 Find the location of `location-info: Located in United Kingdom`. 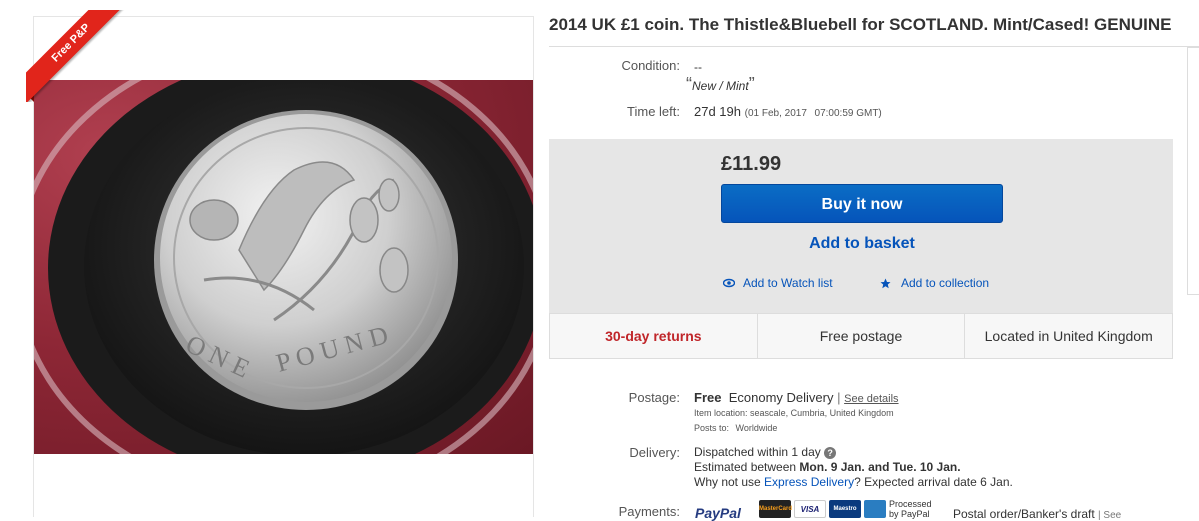

location-info: Located in United Kingdom is located at coordinates (1068, 336).